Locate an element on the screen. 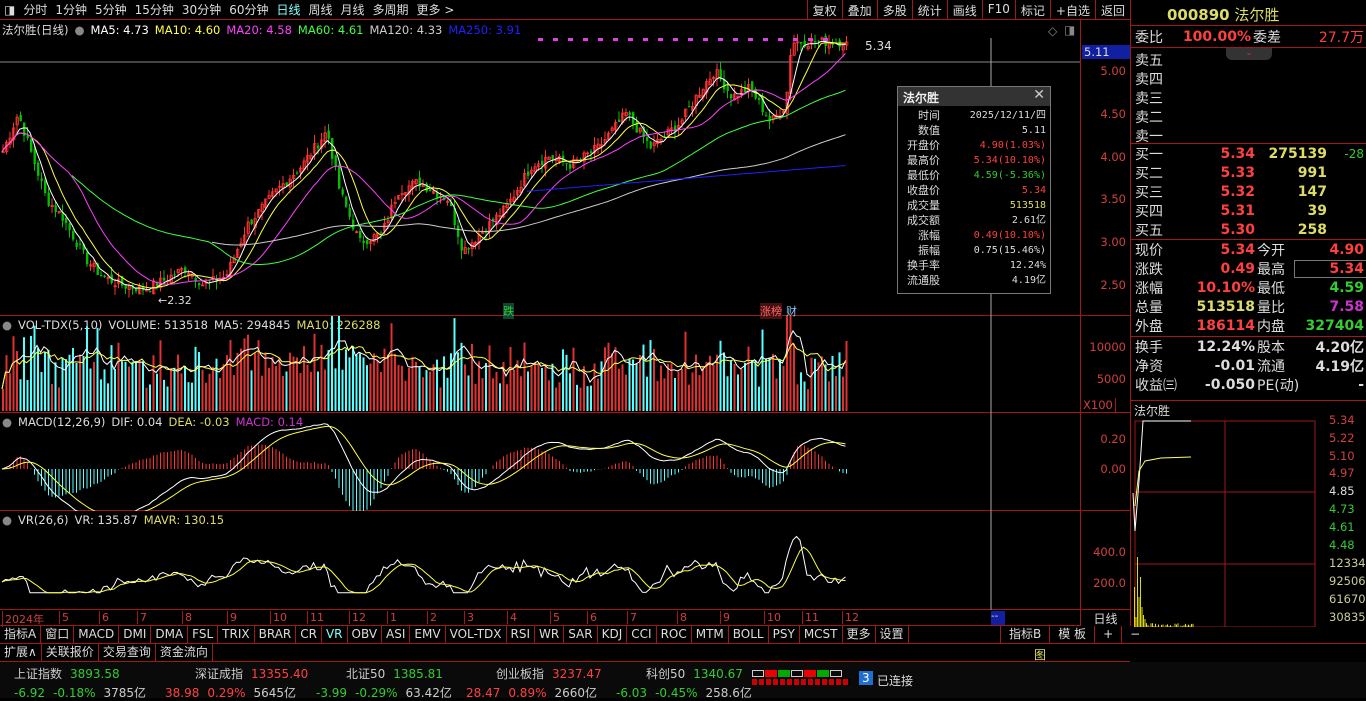  indicator-tab: VOL-TDX is located at coordinates (476, 634).